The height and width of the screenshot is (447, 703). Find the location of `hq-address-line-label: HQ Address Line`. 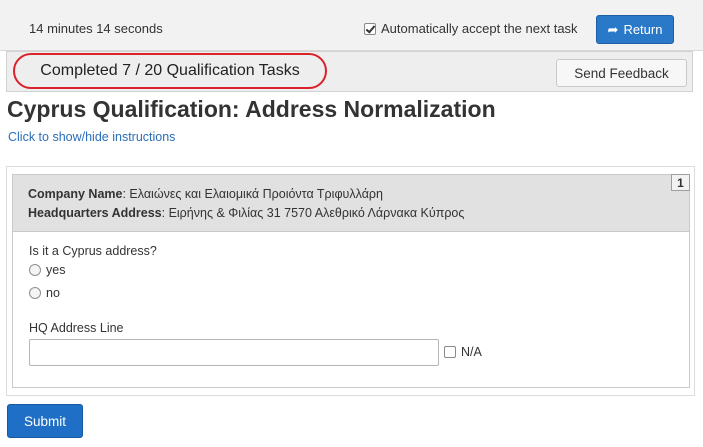

hq-address-line-label: HQ Address Line is located at coordinates (76, 328).